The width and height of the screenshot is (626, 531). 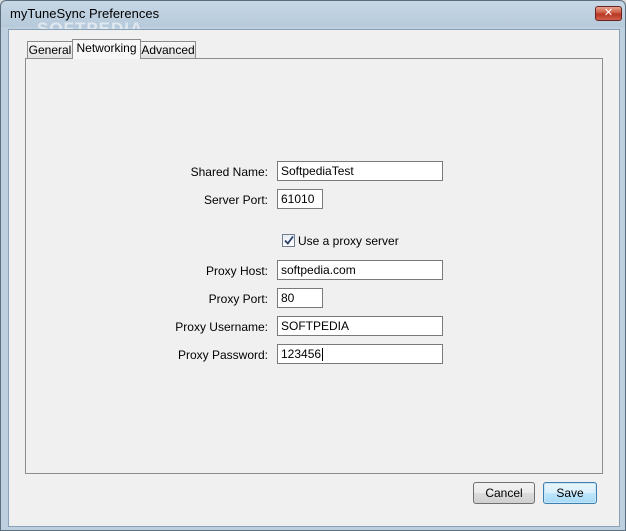 I want to click on tab-networking: Networking, so click(x=106, y=49).